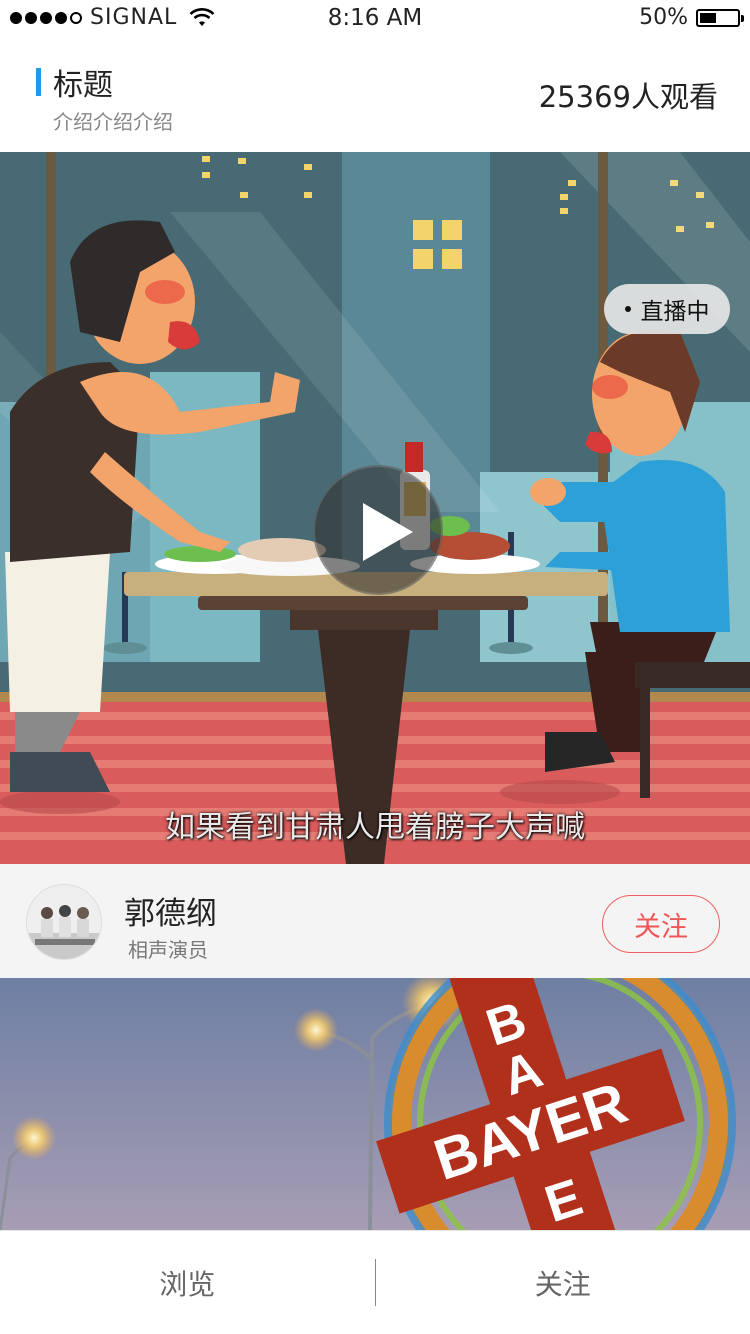 Image resolution: width=750 pixels, height=1334 pixels. I want to click on live-label: 直播中, so click(675, 312).